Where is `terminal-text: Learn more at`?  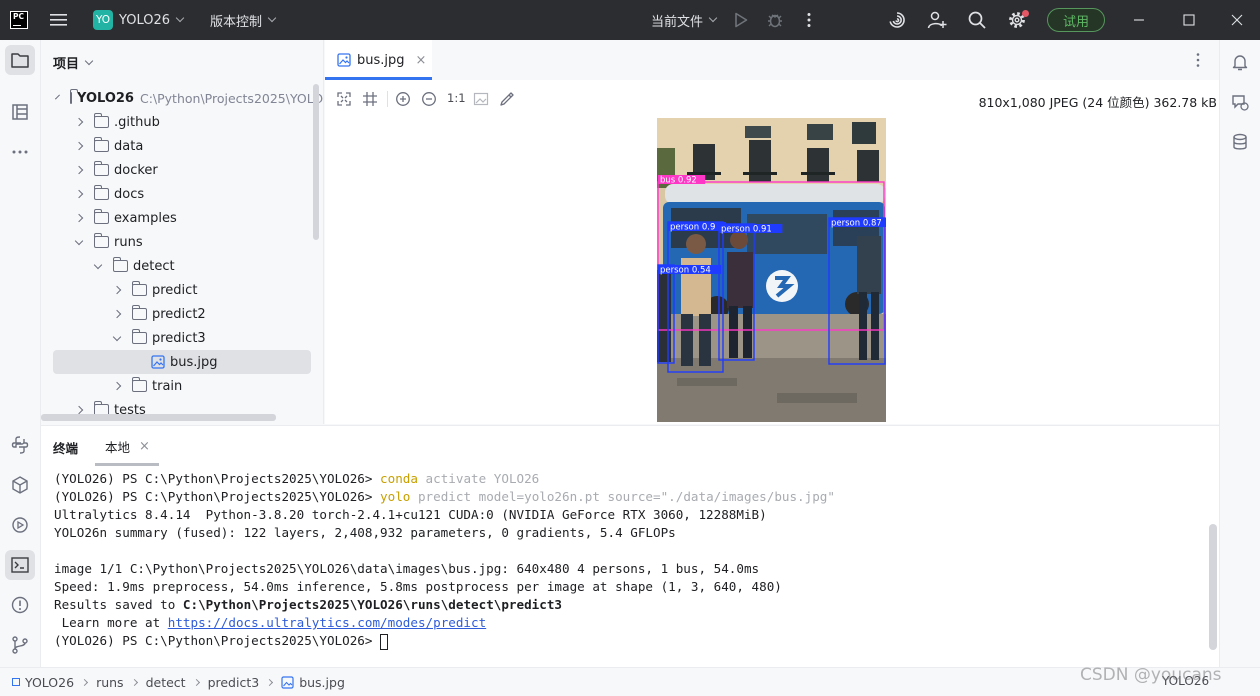
terminal-text: Learn more at is located at coordinates (111, 622).